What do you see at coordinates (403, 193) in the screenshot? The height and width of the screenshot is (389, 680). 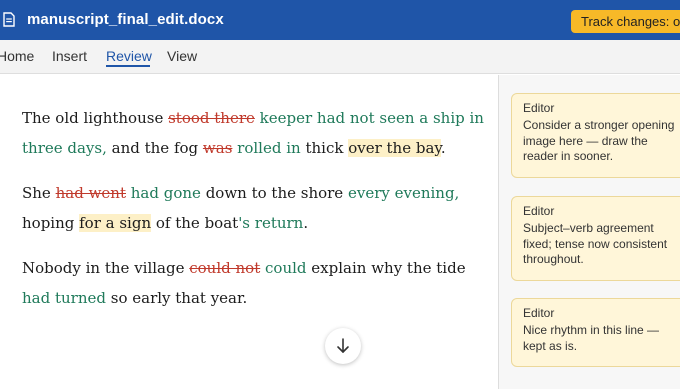 I see `inserted-text: every evening,` at bounding box center [403, 193].